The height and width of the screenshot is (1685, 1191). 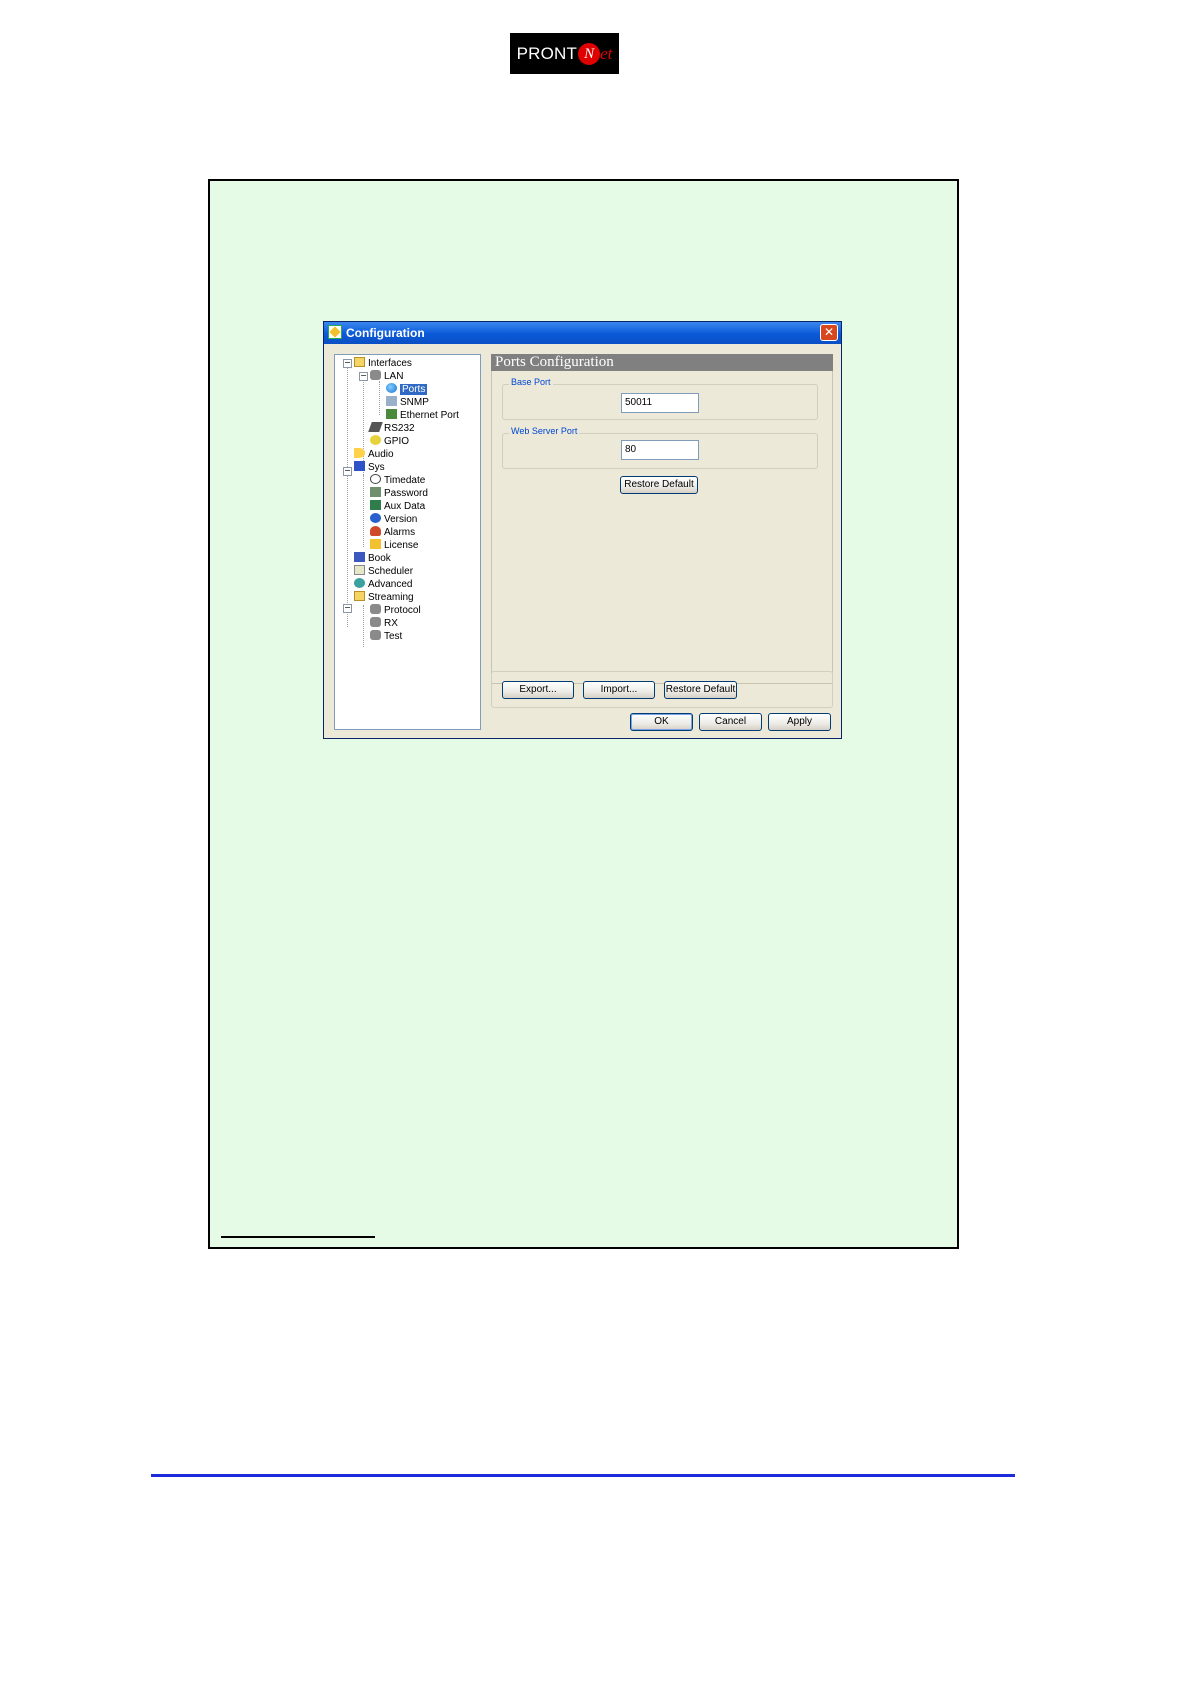 What do you see at coordinates (414, 389) in the screenshot?
I see `tree-item-label-selected: Ports` at bounding box center [414, 389].